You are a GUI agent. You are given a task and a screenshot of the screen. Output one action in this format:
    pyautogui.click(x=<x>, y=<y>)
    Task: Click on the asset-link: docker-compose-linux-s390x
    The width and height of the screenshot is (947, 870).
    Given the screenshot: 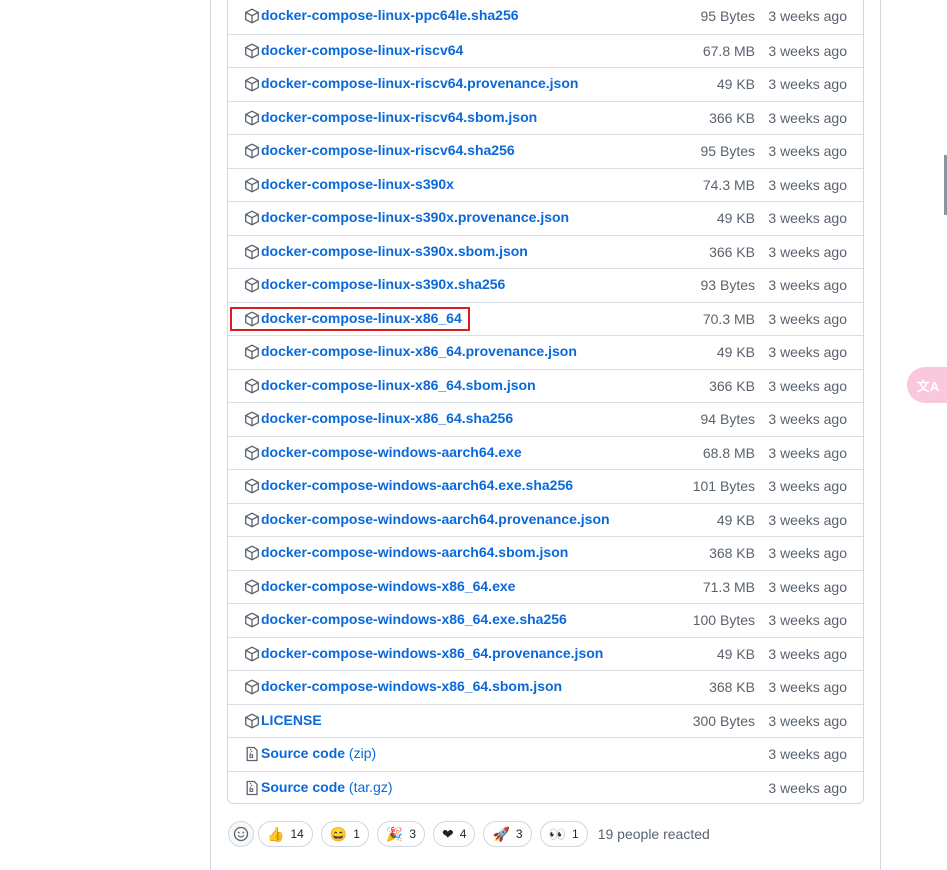 What is the action you would take?
    pyautogui.click(x=357, y=184)
    